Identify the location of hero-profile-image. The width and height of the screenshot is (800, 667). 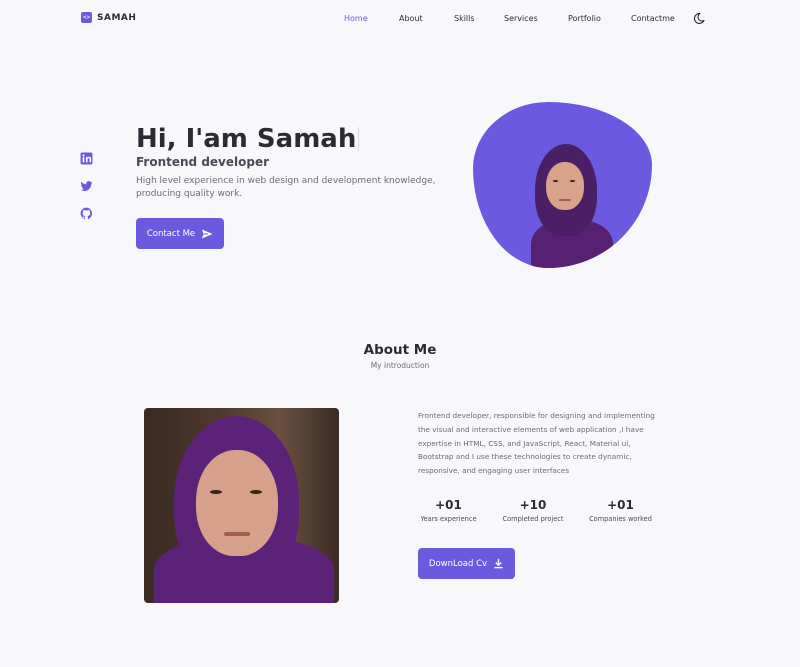
(562, 185).